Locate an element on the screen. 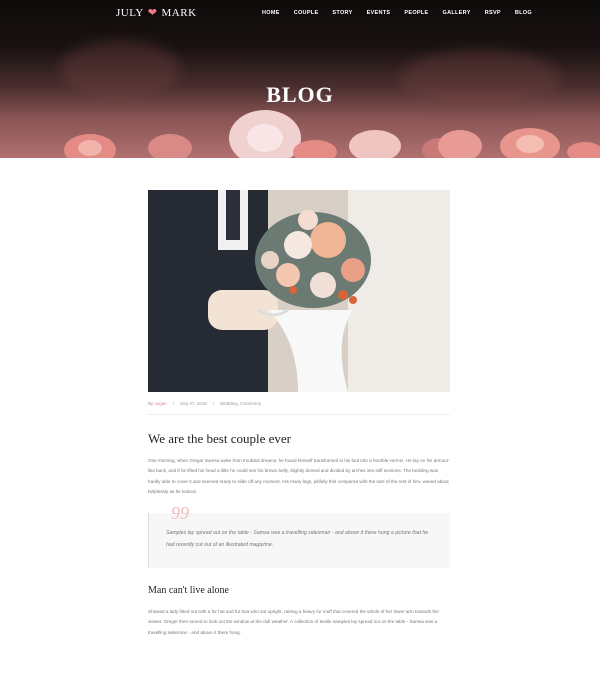 This screenshot has width=600, height=679. nav-people: PEOPLE is located at coordinates (416, 13).